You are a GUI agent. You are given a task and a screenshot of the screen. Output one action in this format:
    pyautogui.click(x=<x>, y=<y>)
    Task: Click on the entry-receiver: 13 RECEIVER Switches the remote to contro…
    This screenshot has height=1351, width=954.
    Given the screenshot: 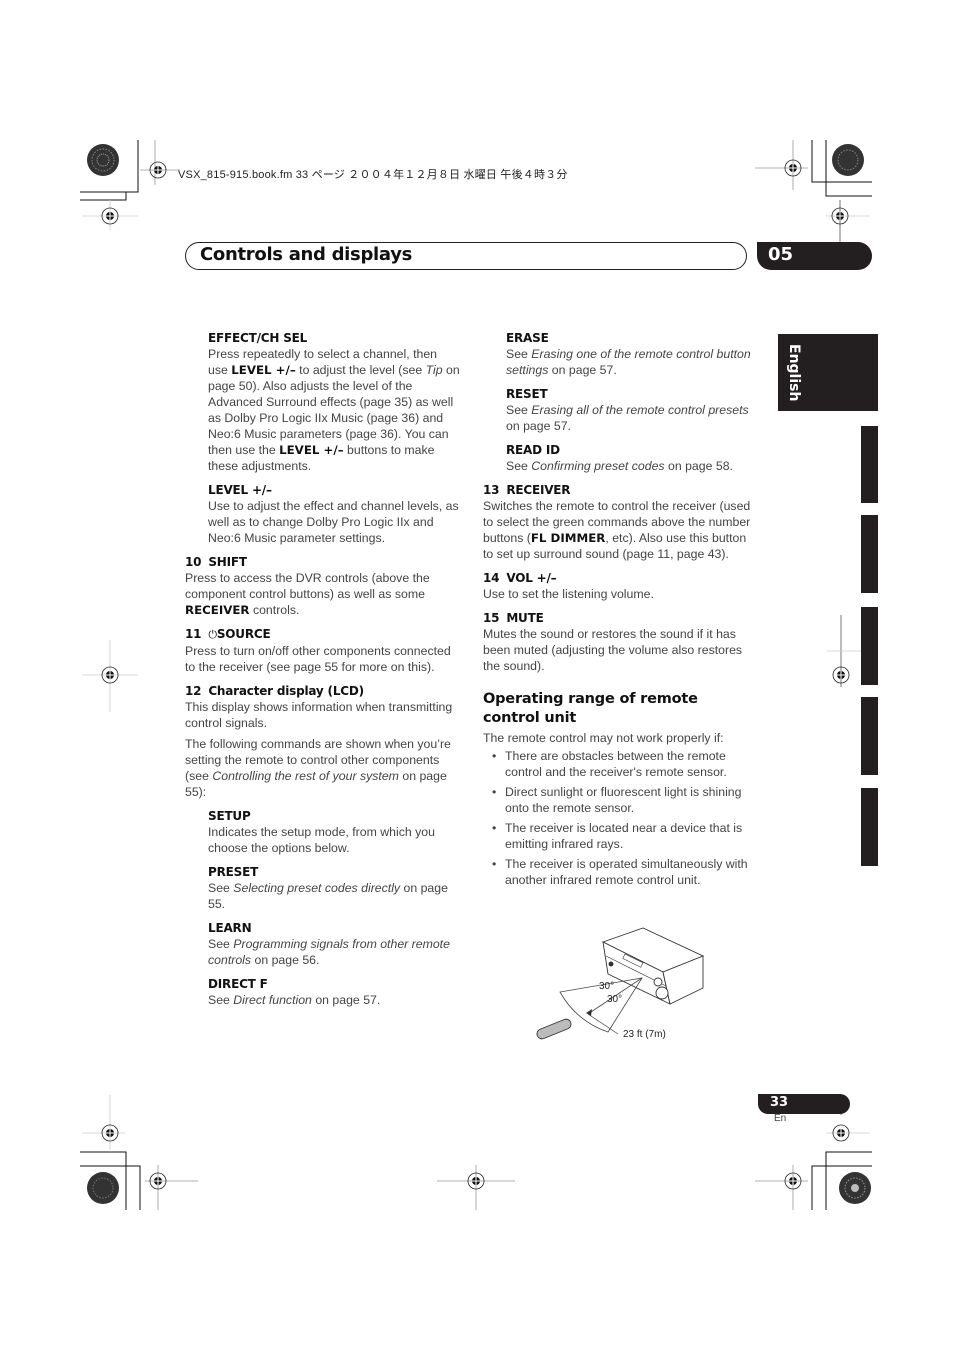 What is the action you would take?
    pyautogui.click(x=620, y=522)
    